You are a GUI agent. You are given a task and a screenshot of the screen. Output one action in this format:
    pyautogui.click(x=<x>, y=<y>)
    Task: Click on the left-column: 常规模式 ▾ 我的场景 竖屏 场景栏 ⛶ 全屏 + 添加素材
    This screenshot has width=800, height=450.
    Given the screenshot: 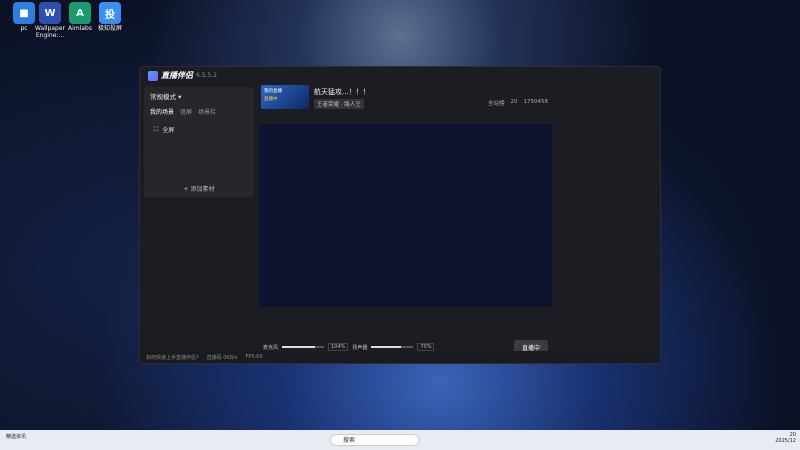 What is the action you would take?
    pyautogui.click(x=199, y=223)
    